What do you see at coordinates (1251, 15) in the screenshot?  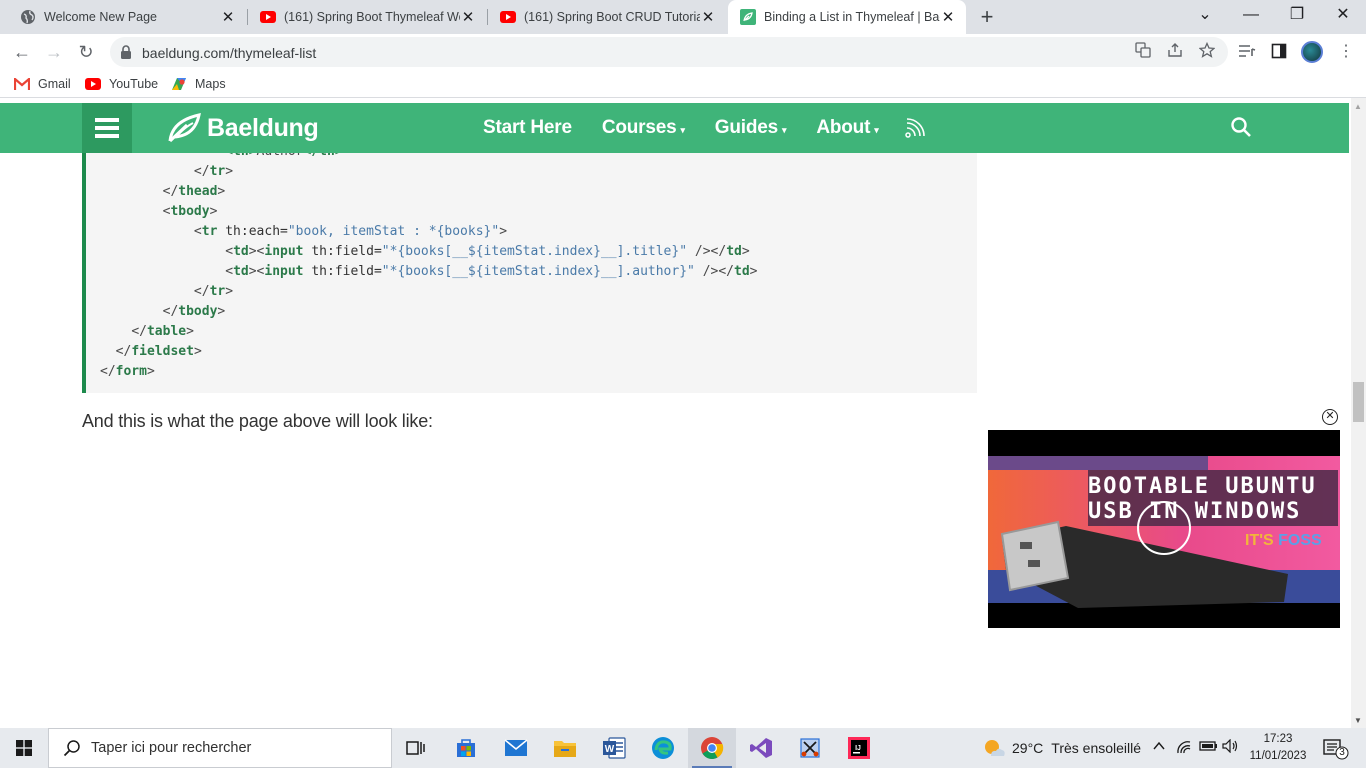 I see `minimize-button: —` at bounding box center [1251, 15].